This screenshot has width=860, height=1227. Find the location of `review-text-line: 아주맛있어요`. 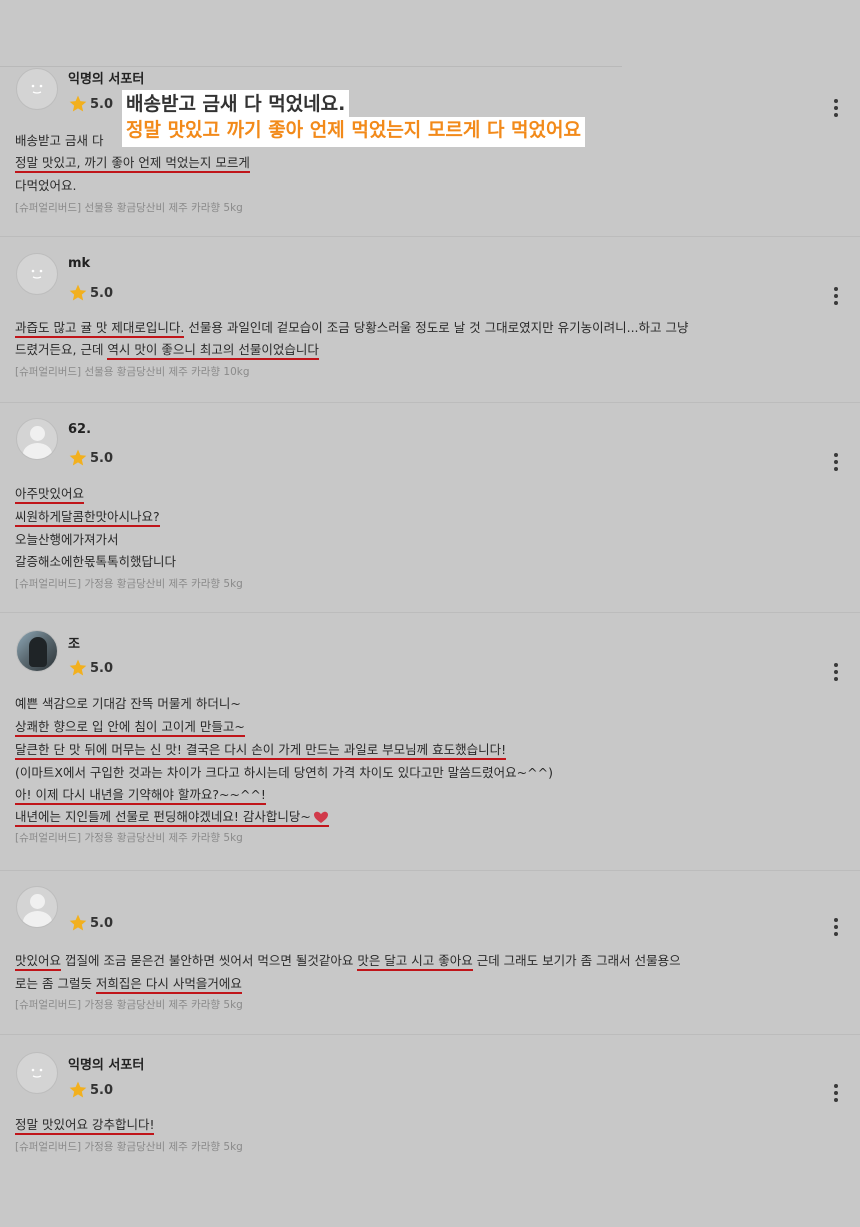

review-text-line: 아주맛있어요 is located at coordinates (50, 494).